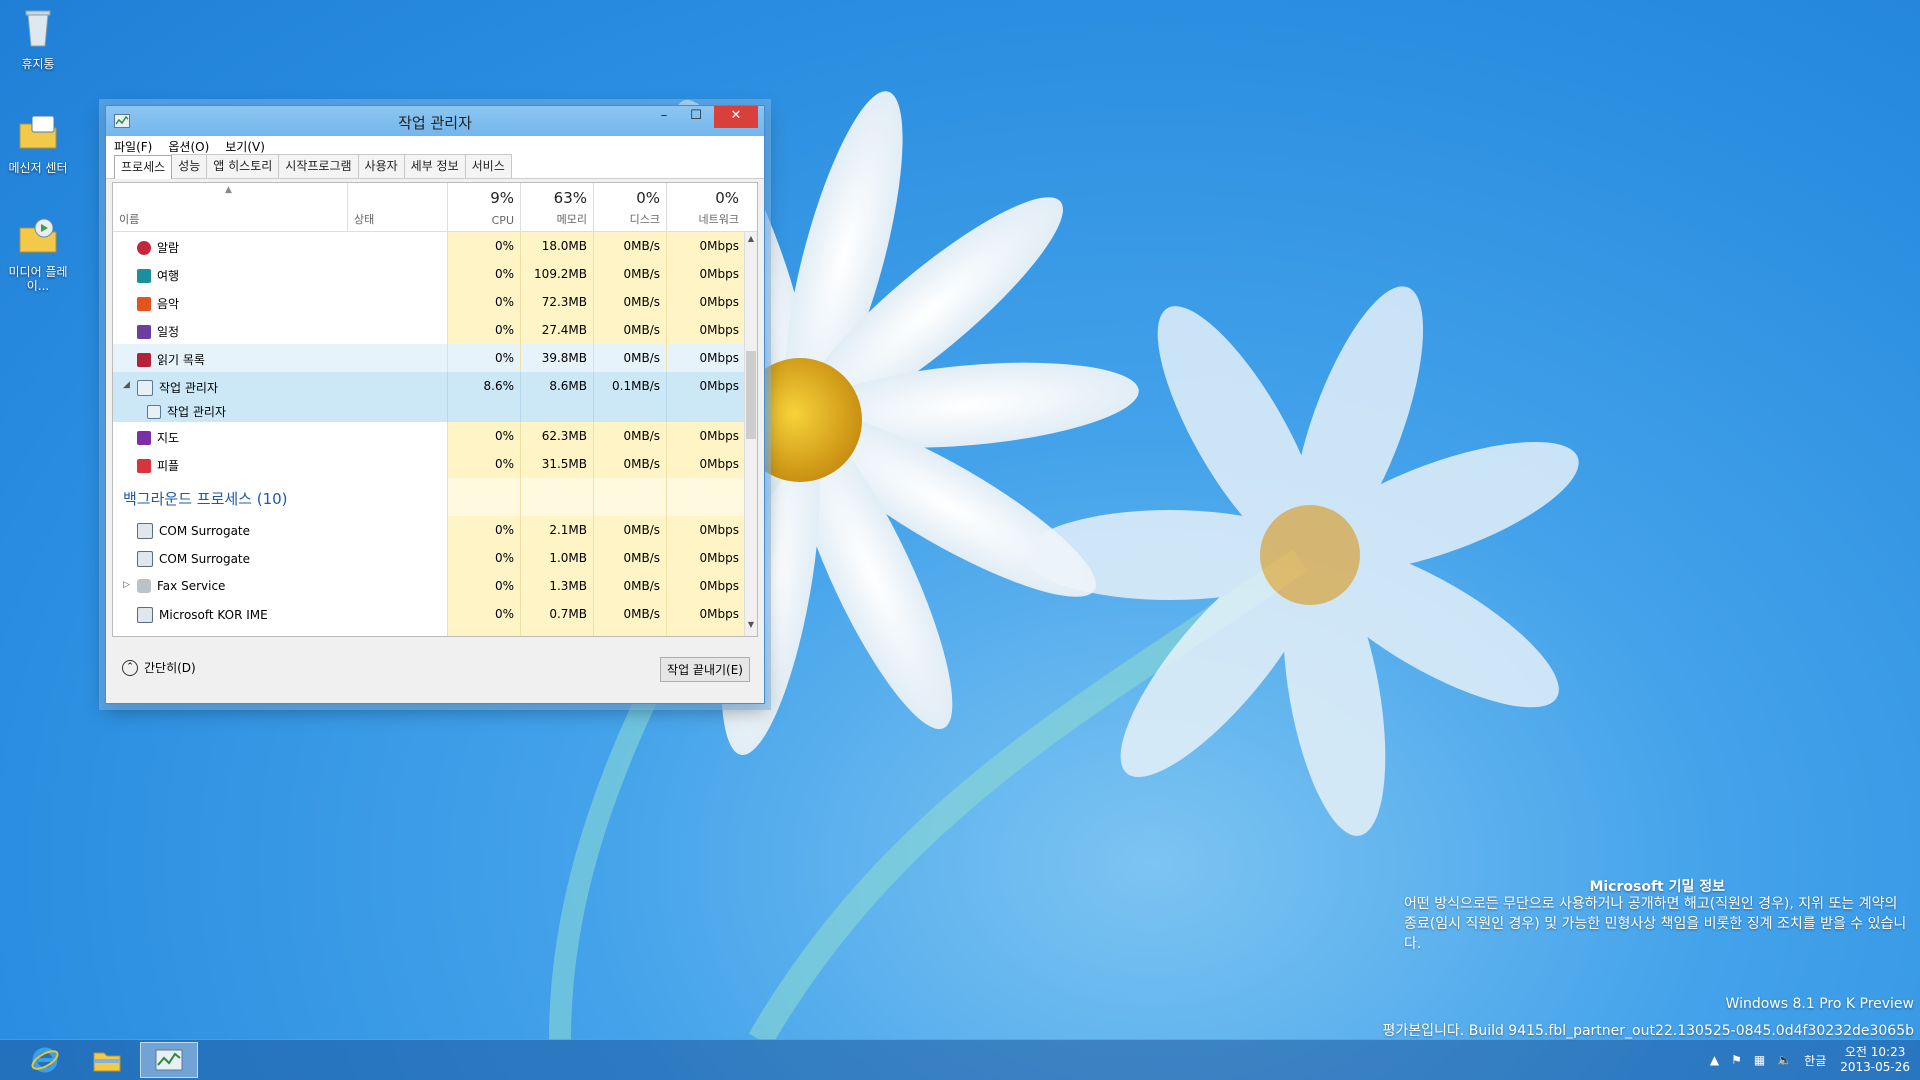  Describe the element at coordinates (144, 303) in the screenshot. I see `music-app-icon` at that location.